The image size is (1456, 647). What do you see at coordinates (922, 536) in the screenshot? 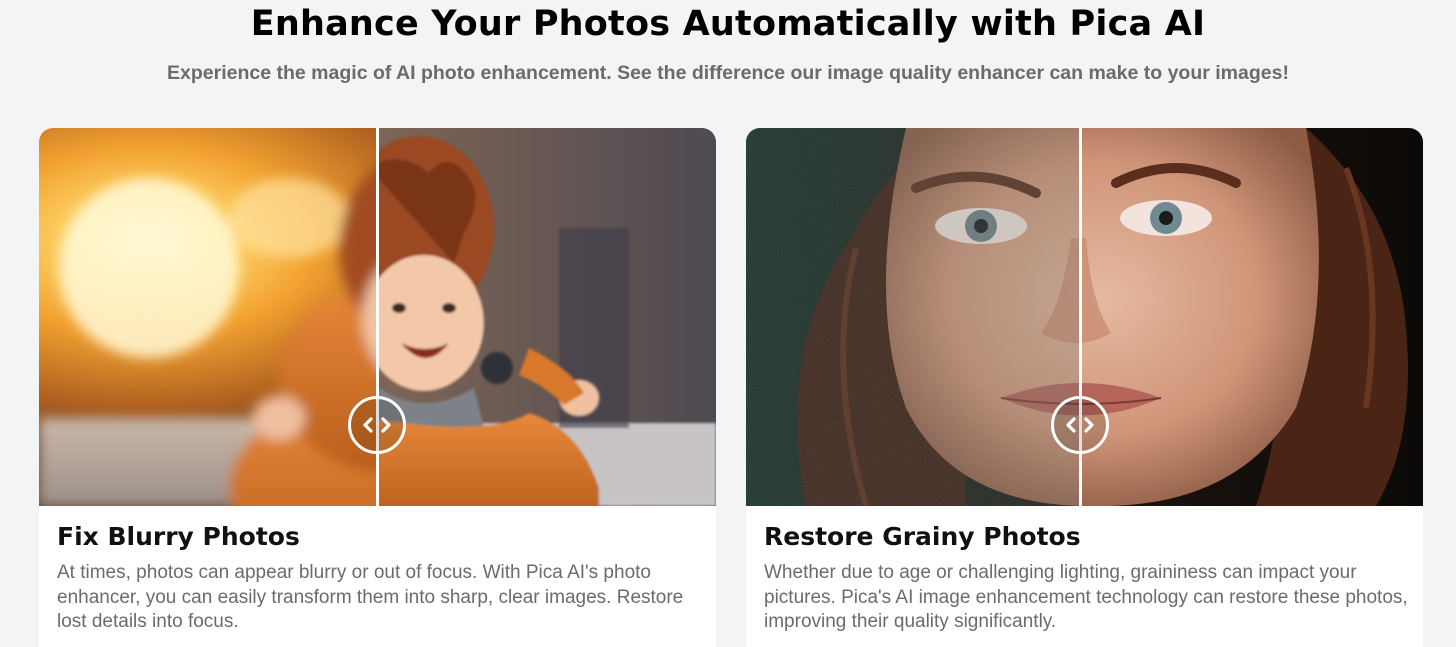
I see `card-title: Restore Grainy Photos` at bounding box center [922, 536].